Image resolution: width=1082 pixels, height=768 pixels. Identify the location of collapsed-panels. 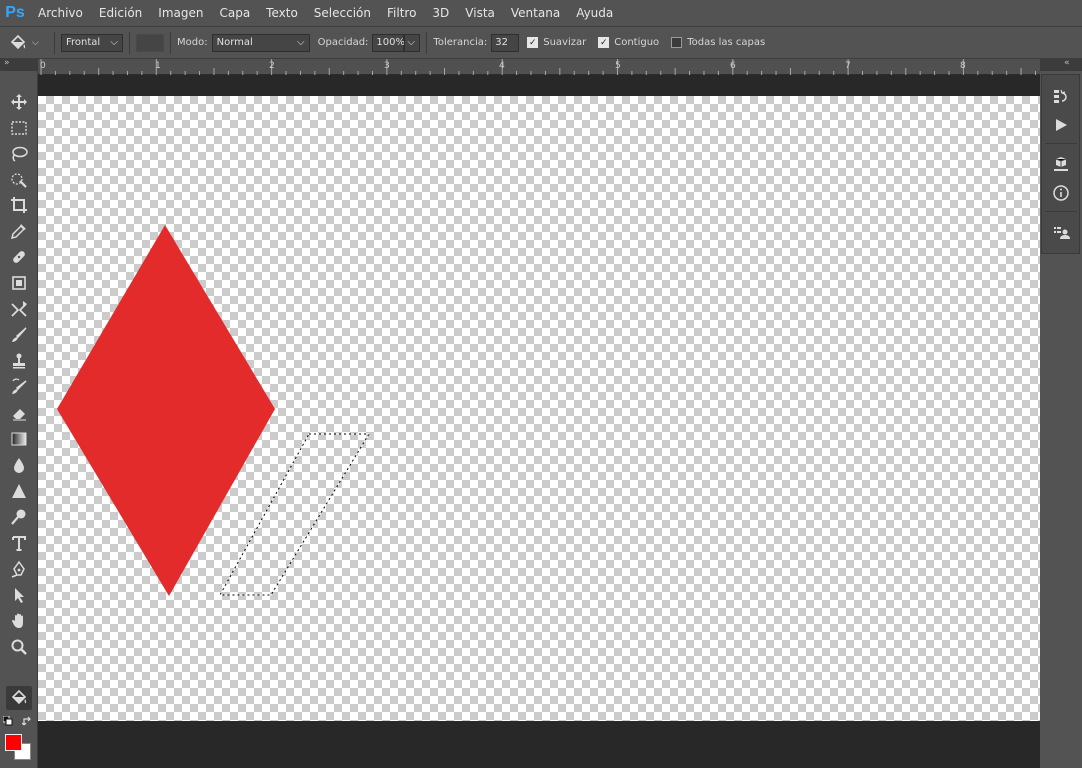
(1060, 164).